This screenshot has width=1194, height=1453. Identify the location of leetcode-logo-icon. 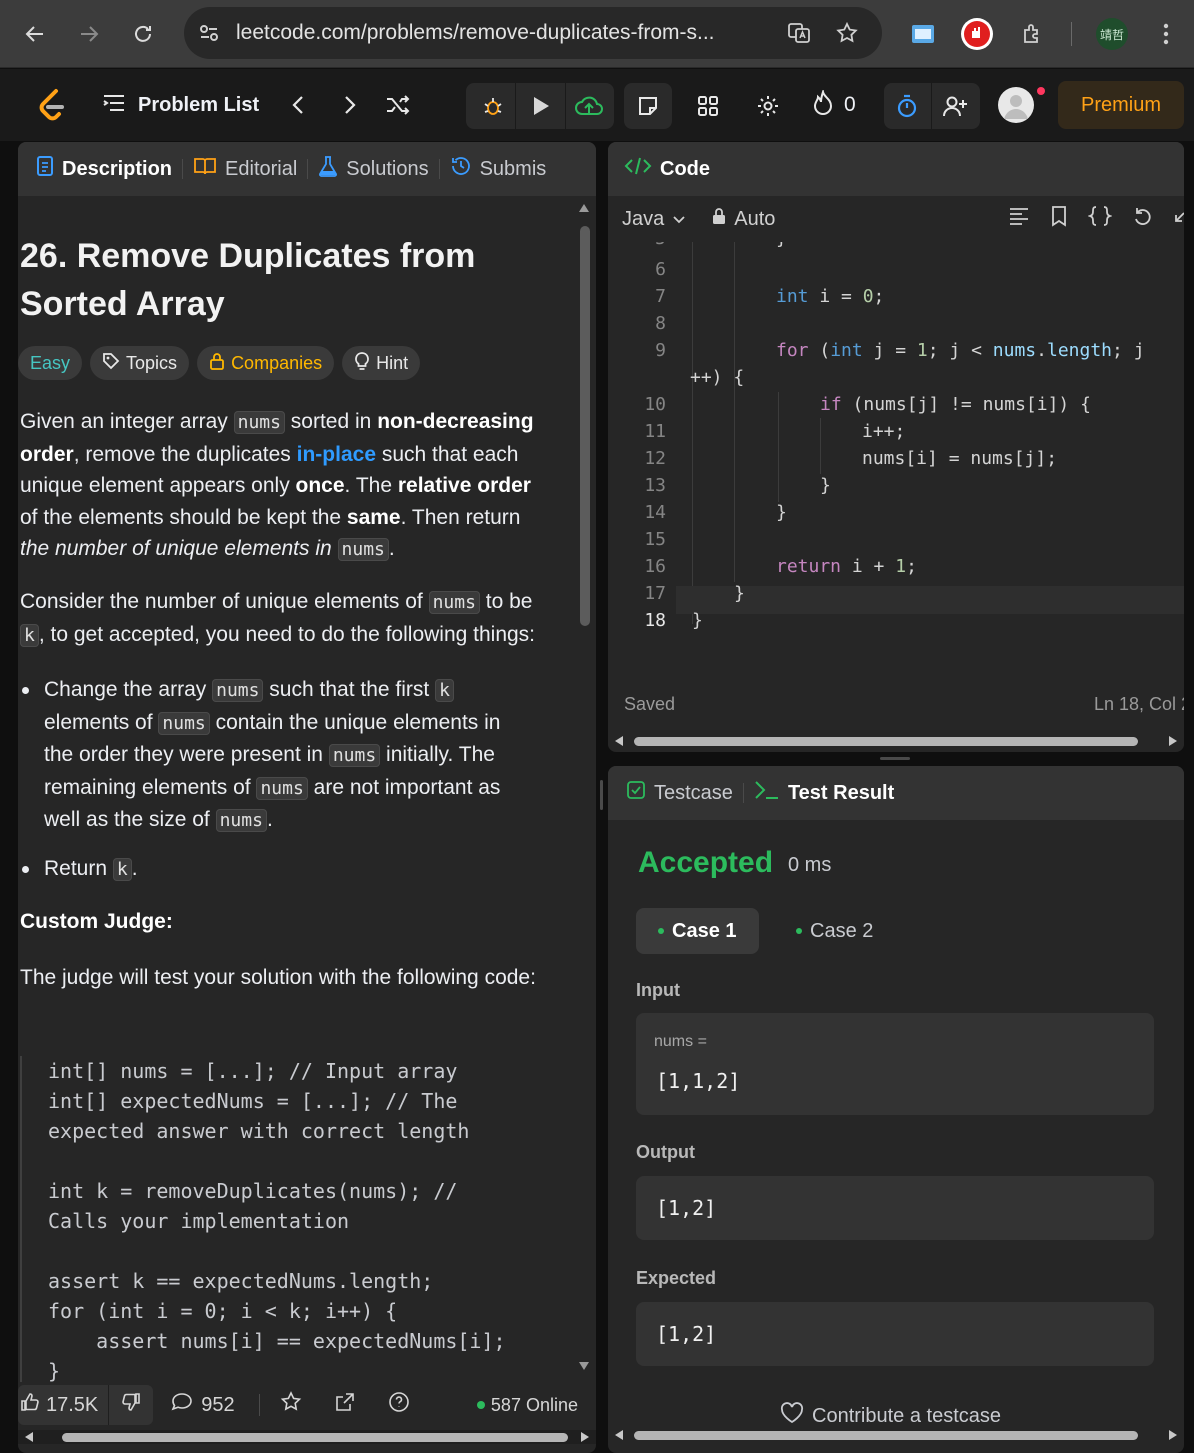
(51, 105).